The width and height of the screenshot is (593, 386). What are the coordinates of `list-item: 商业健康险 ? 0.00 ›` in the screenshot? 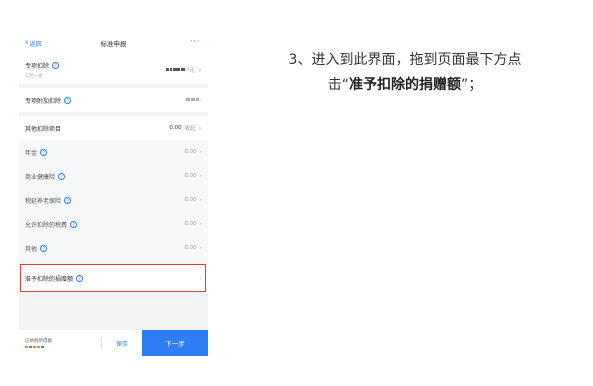 It's located at (113, 176).